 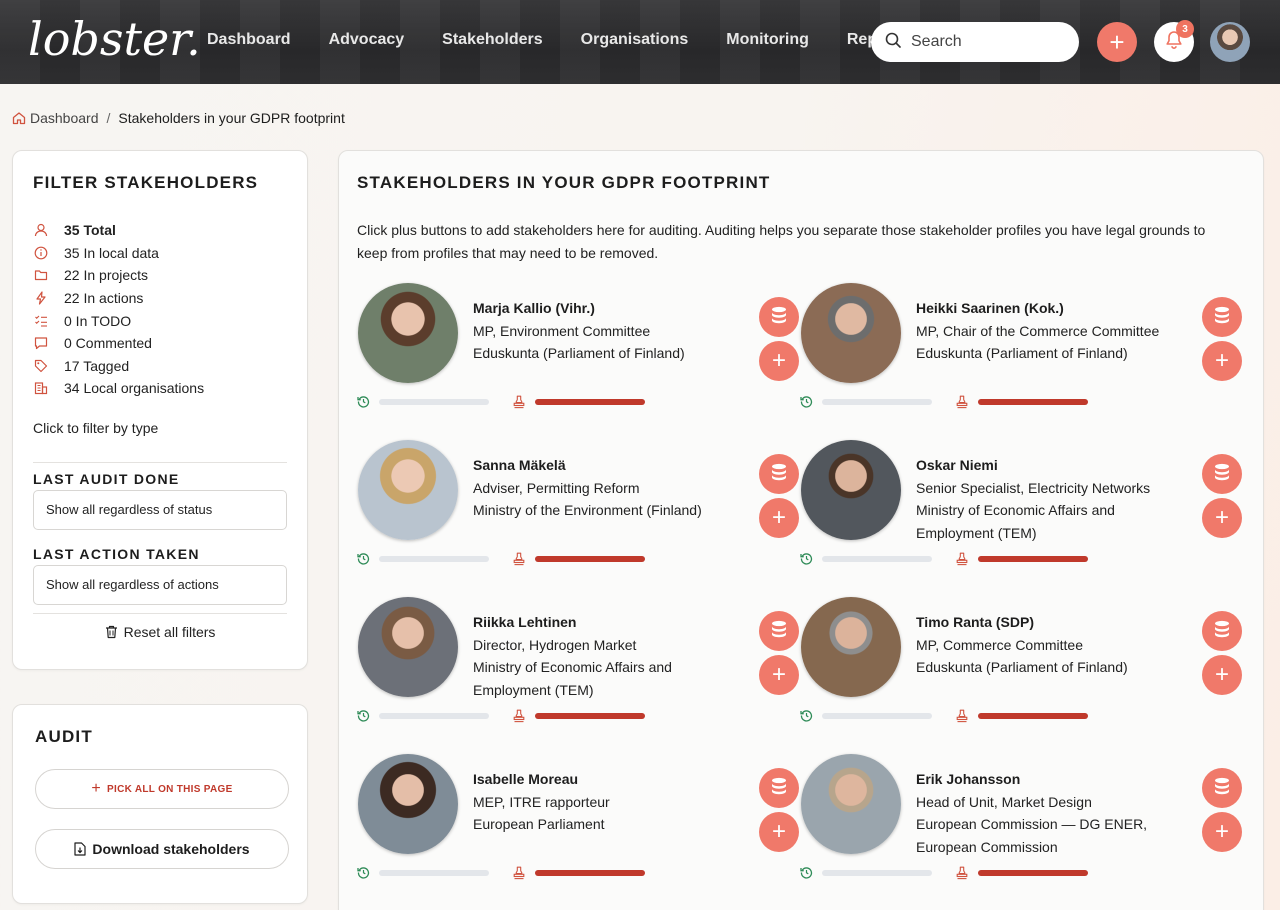 What do you see at coordinates (1185, 29) in the screenshot?
I see `notifications-badge: 3` at bounding box center [1185, 29].